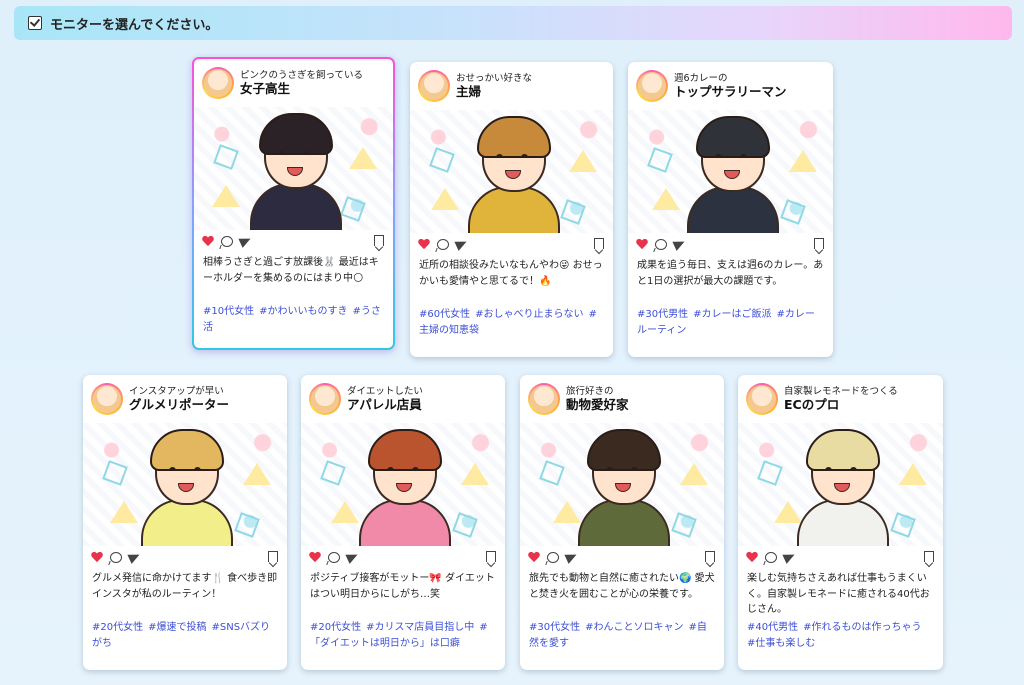 Image resolution: width=1024 pixels, height=685 pixels. What do you see at coordinates (494, 78) in the screenshot?
I see `monitor-subtitle: おせっかい好きな` at bounding box center [494, 78].